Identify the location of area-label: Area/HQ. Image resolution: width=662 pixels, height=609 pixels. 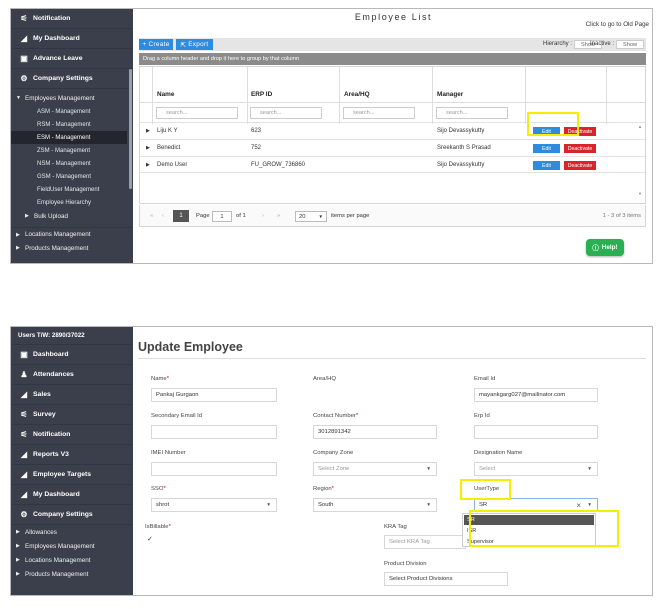
(324, 379).